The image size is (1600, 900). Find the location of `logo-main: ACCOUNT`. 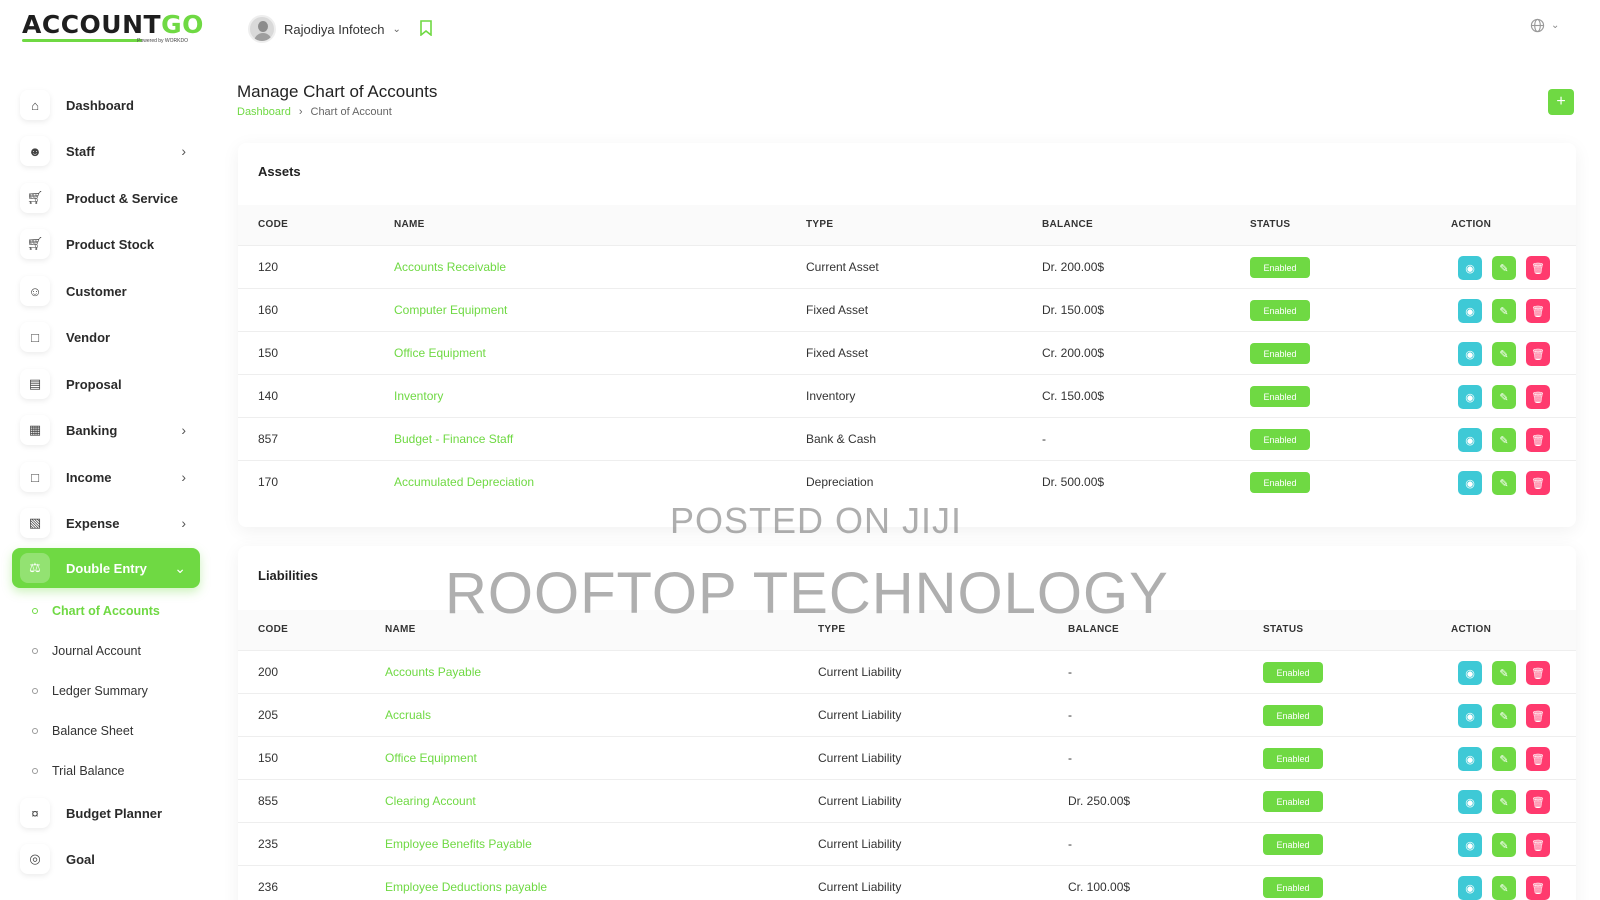

logo-main: ACCOUNT is located at coordinates (92, 24).